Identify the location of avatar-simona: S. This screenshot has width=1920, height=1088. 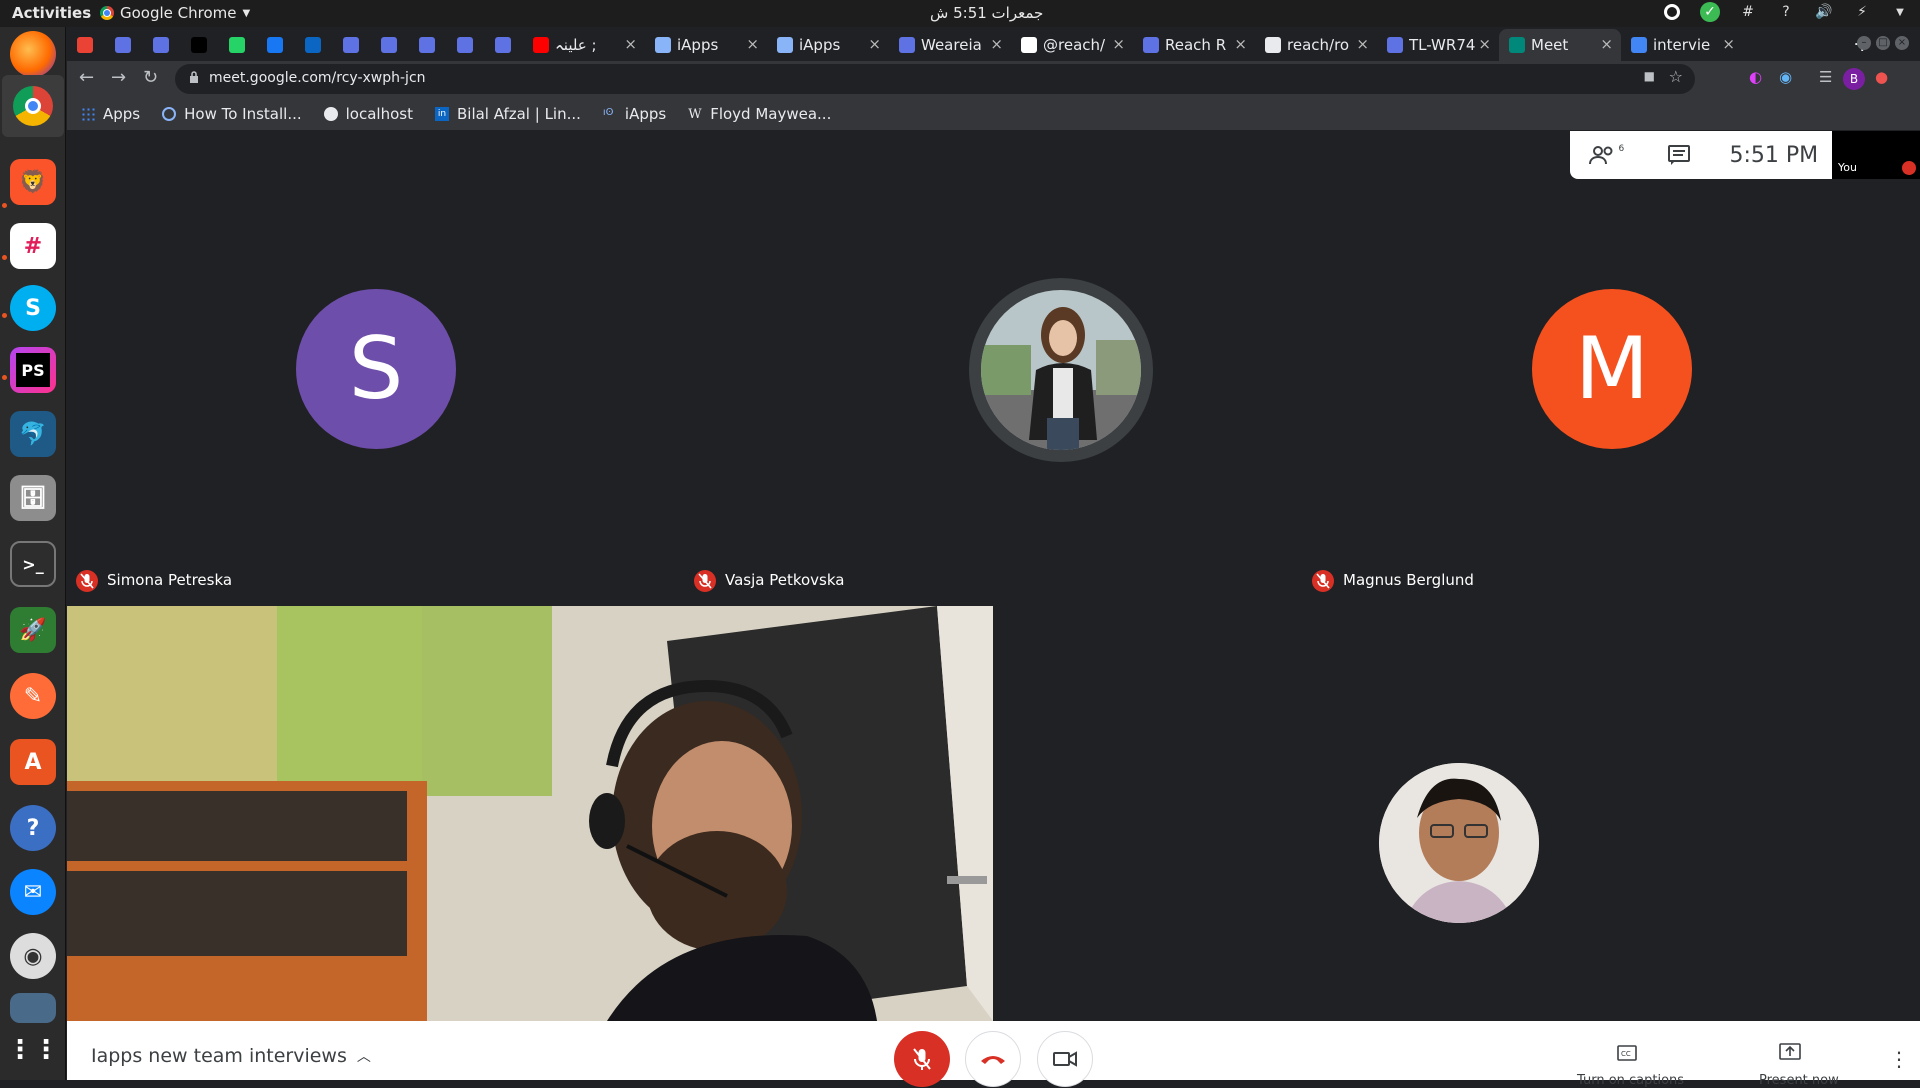
(376, 369).